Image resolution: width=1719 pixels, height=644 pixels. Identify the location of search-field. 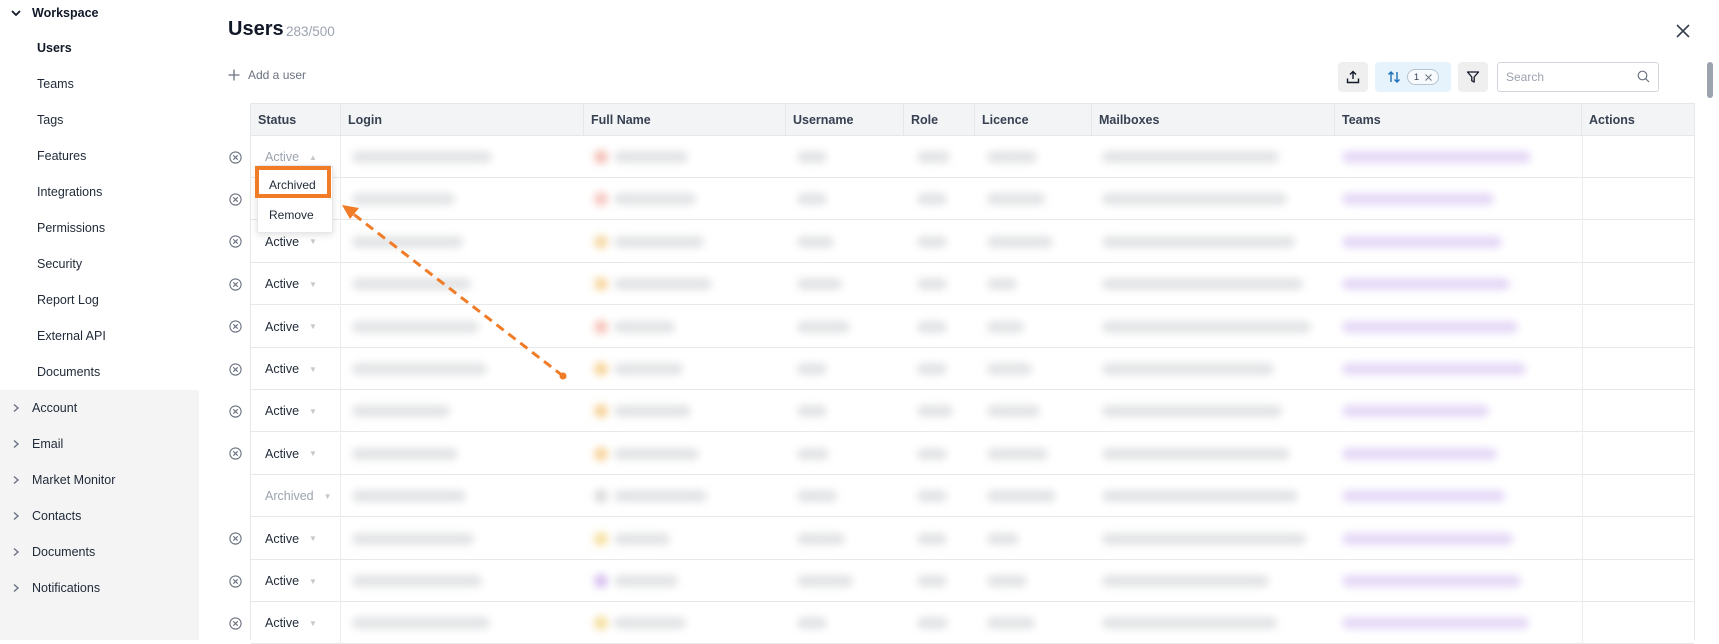
(1578, 77).